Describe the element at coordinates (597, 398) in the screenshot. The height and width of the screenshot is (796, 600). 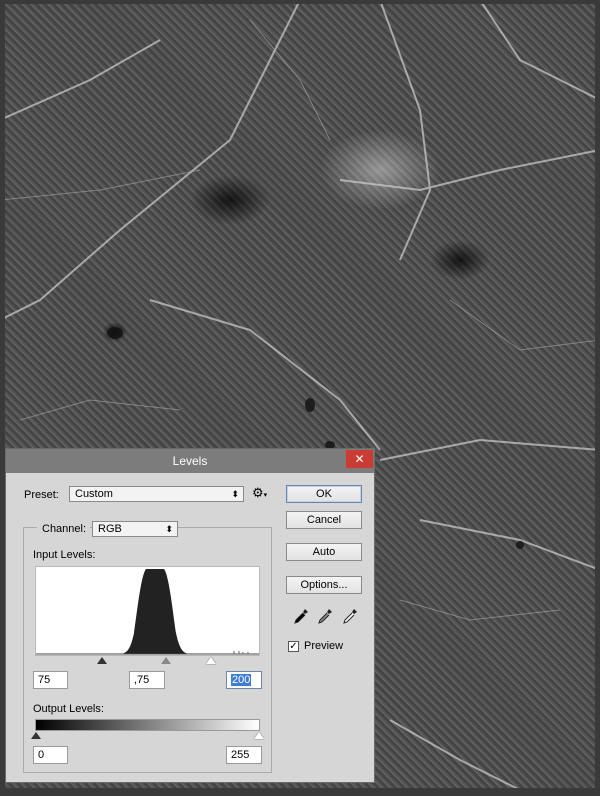
I see `canvas-right-border` at that location.